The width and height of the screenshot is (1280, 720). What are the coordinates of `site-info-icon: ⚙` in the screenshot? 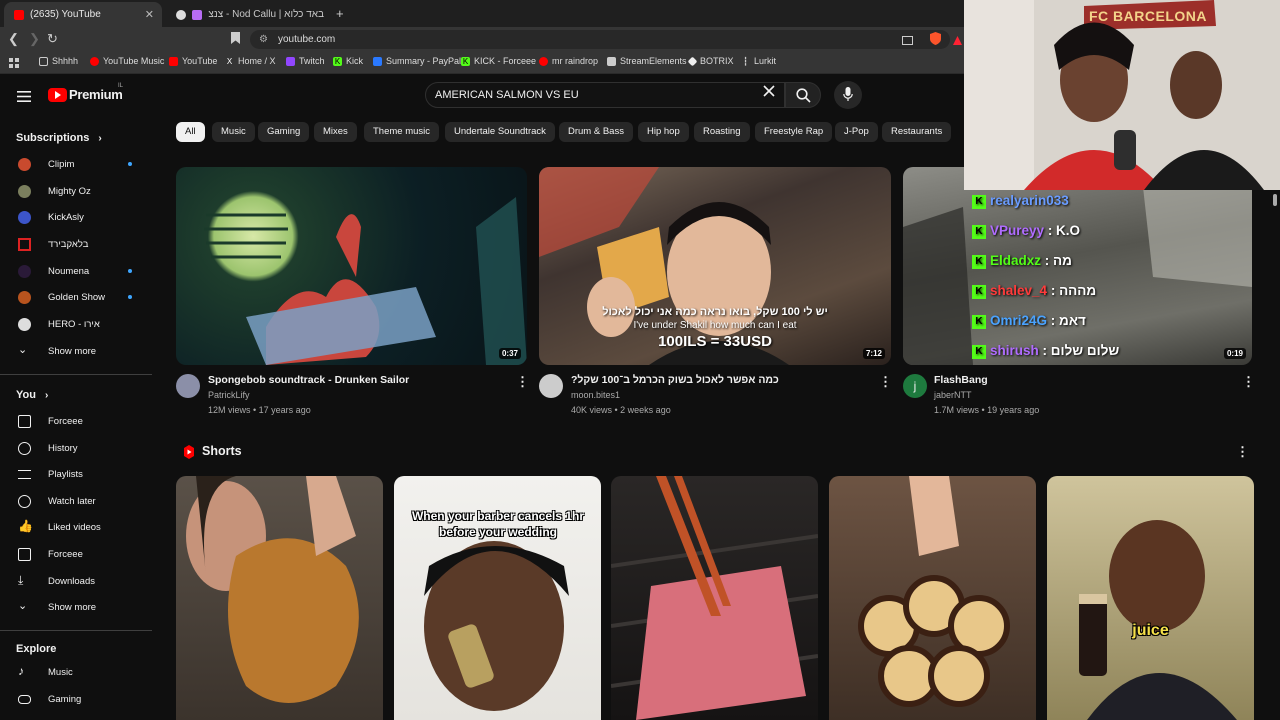 It's located at (263, 39).